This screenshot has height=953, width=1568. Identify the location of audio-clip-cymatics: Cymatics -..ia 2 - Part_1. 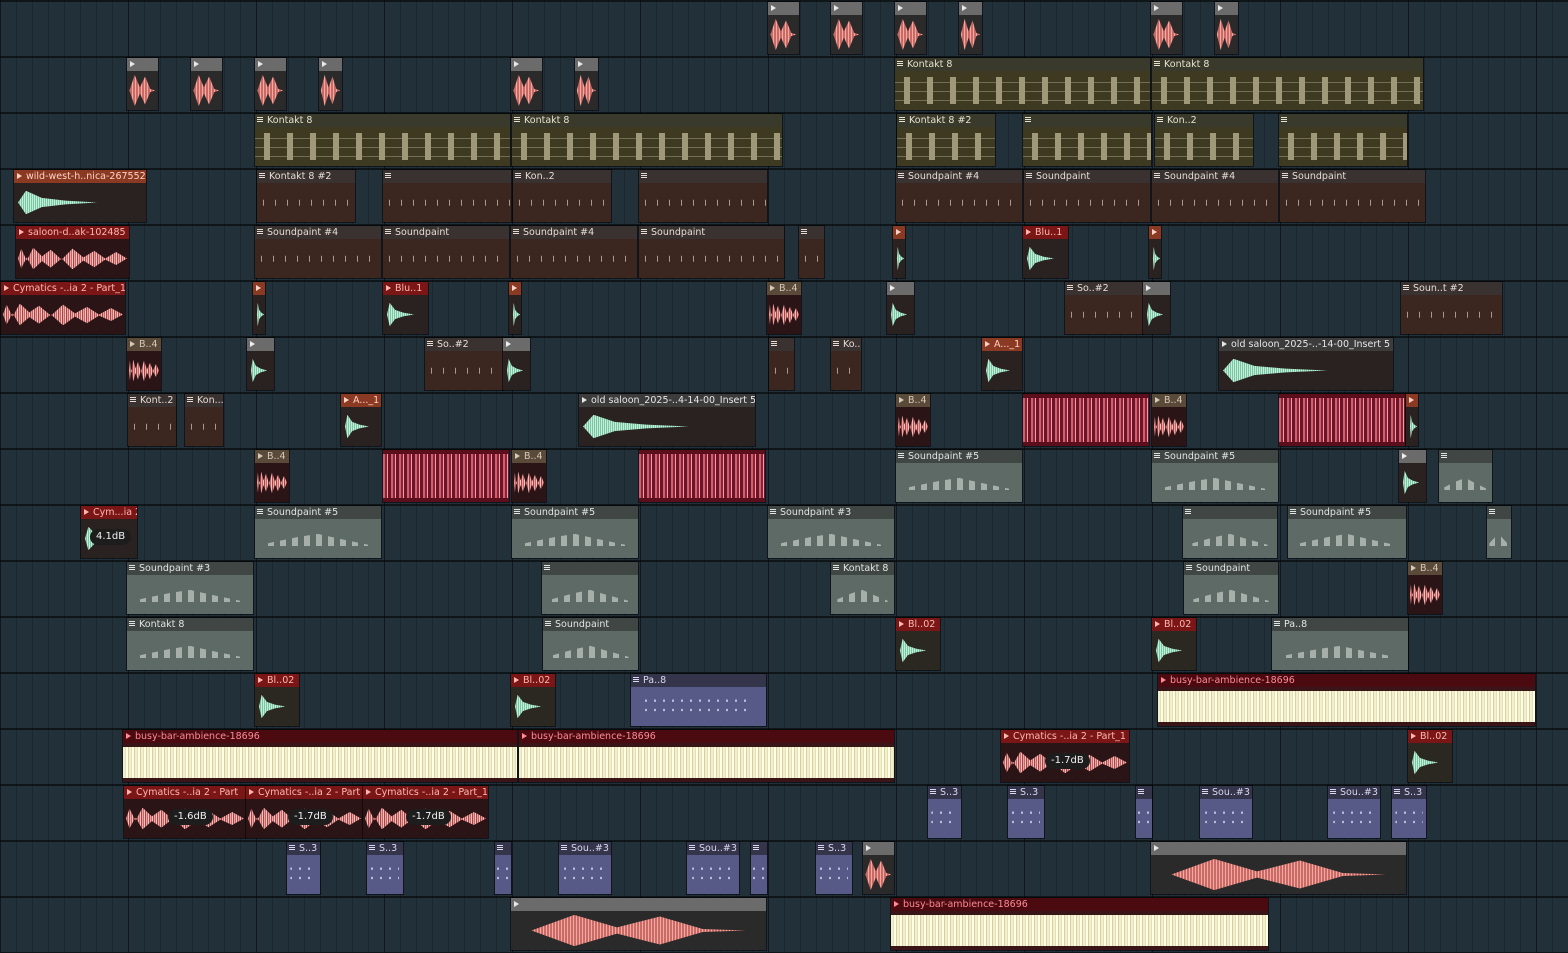
(63, 308).